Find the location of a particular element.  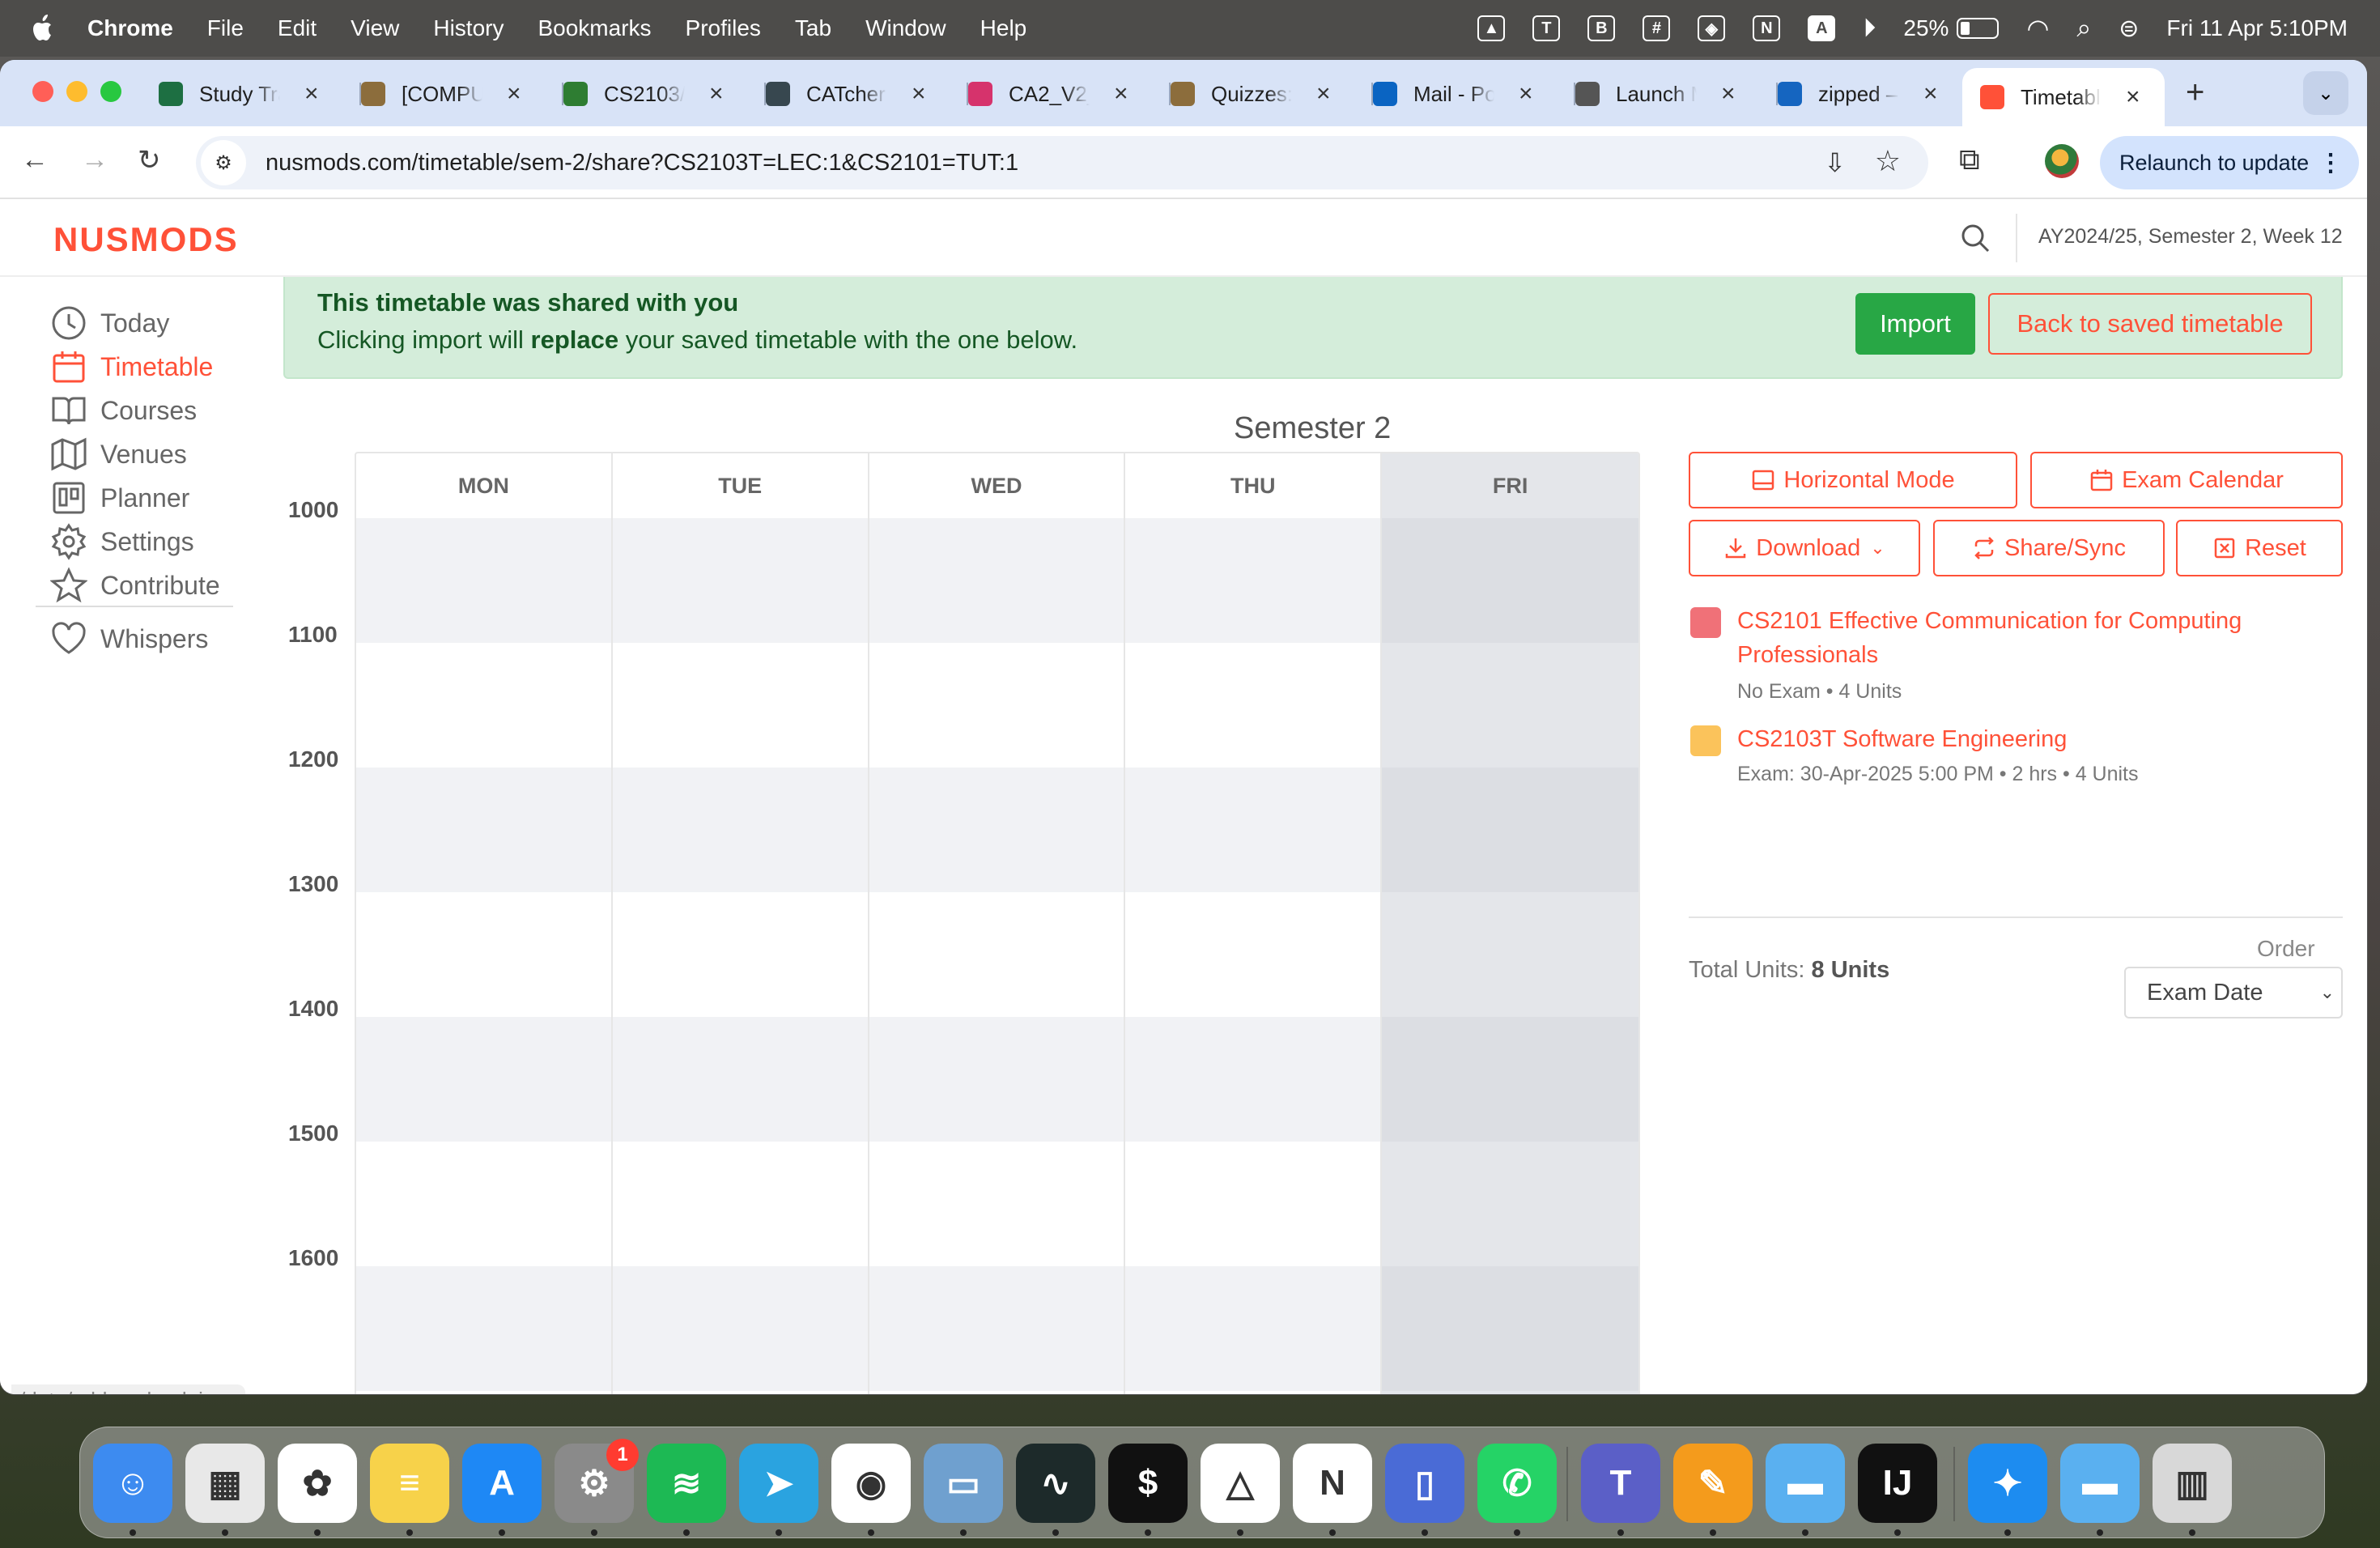

apple-menu-icon is located at coordinates (43, 29).